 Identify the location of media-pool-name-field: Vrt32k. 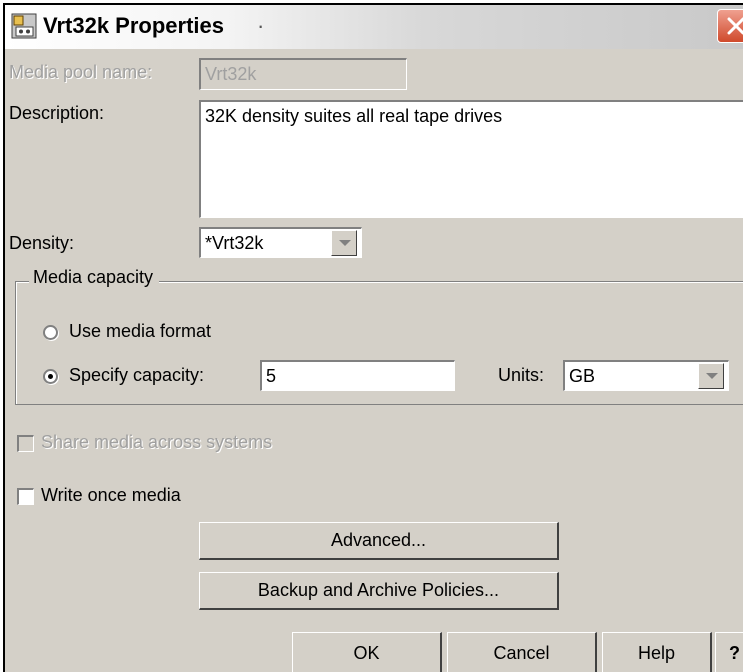
(303, 74).